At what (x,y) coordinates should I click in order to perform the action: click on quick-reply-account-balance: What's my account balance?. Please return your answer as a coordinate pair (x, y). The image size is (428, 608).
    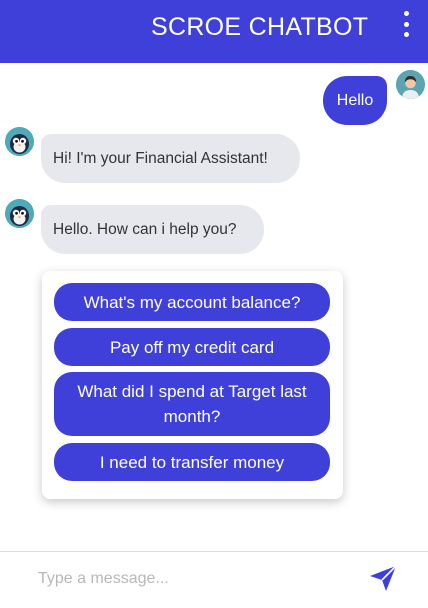
    Looking at the image, I should click on (192, 302).